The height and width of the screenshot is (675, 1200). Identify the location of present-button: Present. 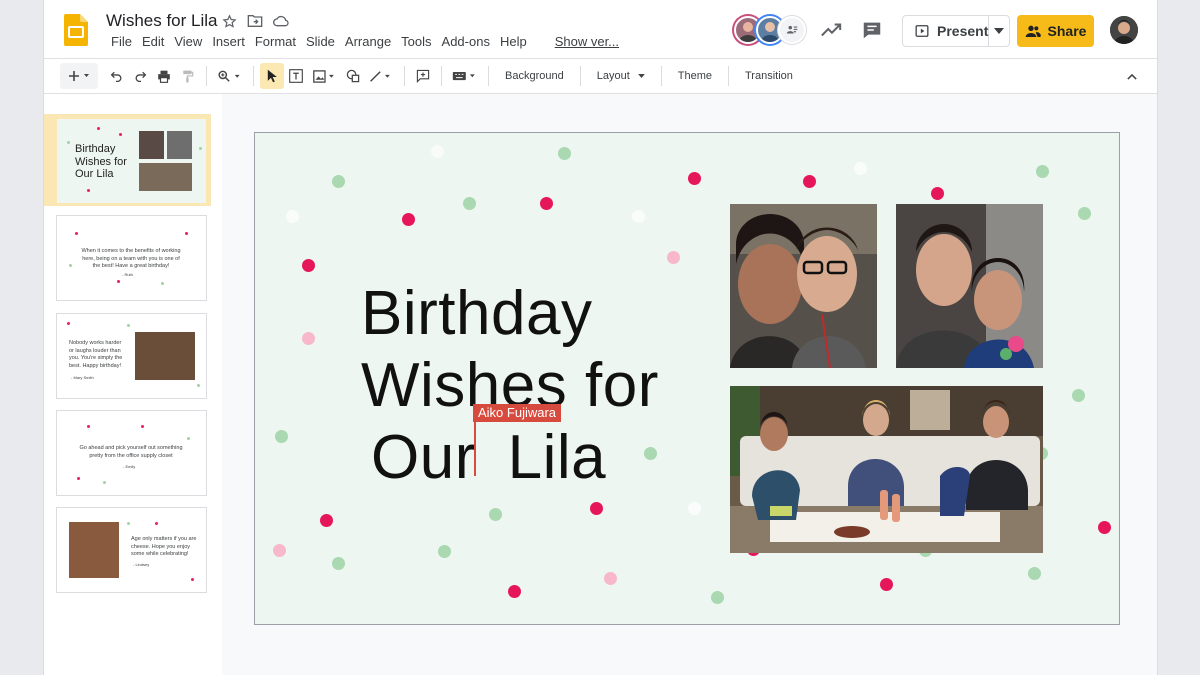
(956, 31).